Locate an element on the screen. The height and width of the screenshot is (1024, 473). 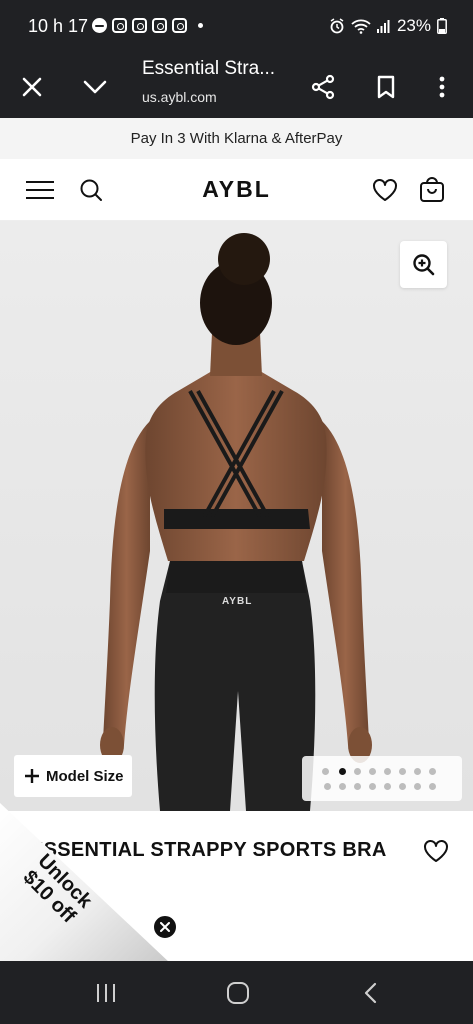
cart-button is located at coordinates (432, 190).